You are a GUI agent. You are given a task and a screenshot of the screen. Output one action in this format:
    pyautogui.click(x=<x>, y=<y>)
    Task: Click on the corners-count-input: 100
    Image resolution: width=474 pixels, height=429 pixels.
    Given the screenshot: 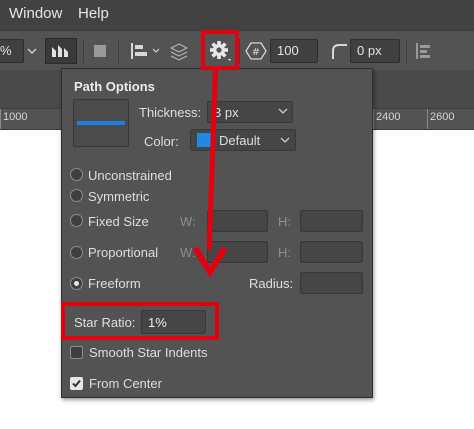 What is the action you would take?
    pyautogui.click(x=294, y=51)
    